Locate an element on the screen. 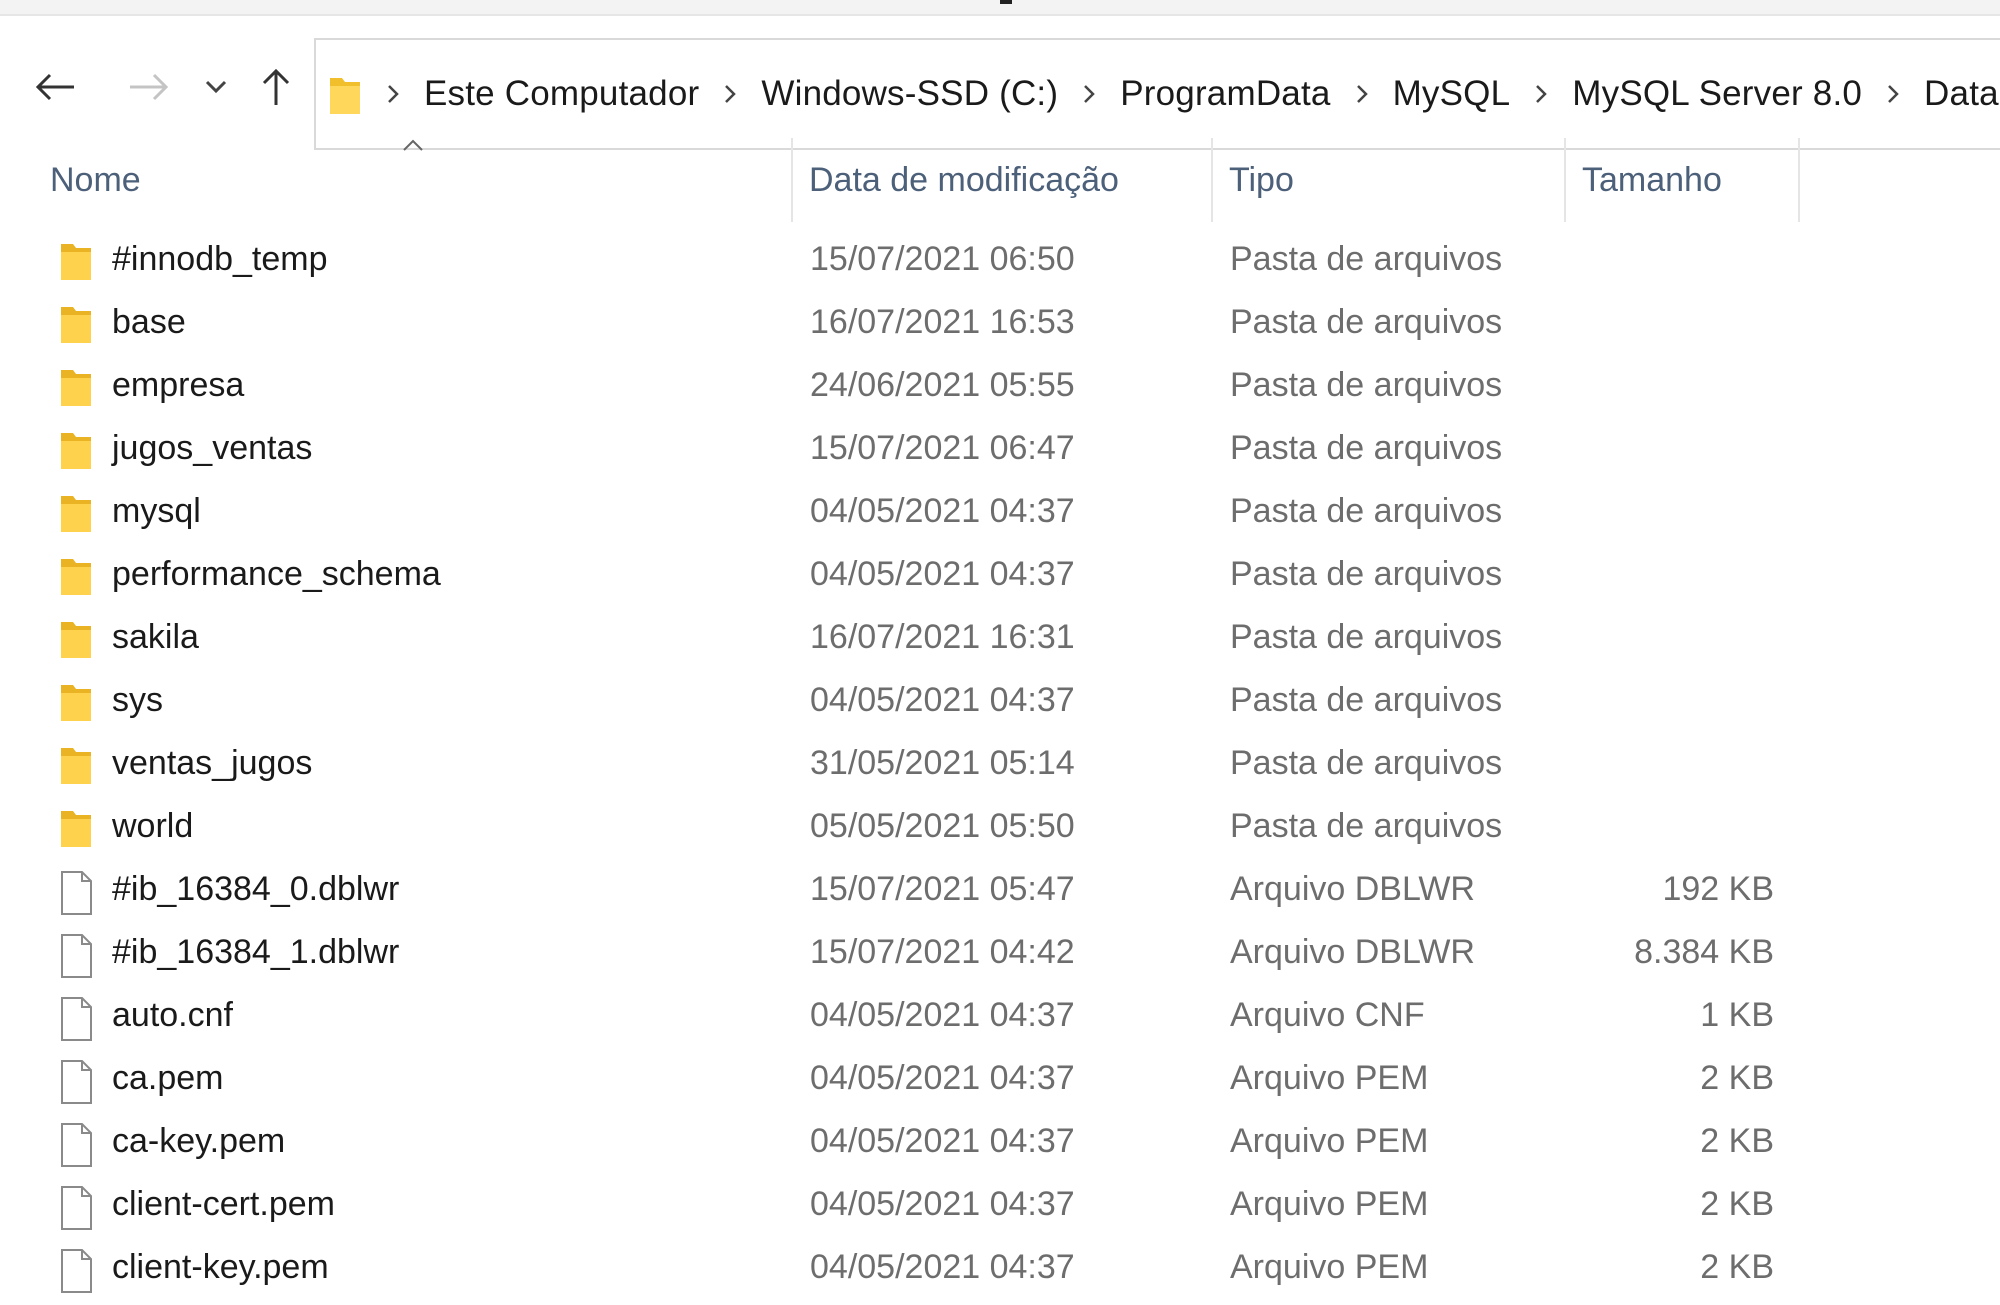  file-row: empresa 24/06/2021 05:55 Pasta de arquivos is located at coordinates (1000, 391).